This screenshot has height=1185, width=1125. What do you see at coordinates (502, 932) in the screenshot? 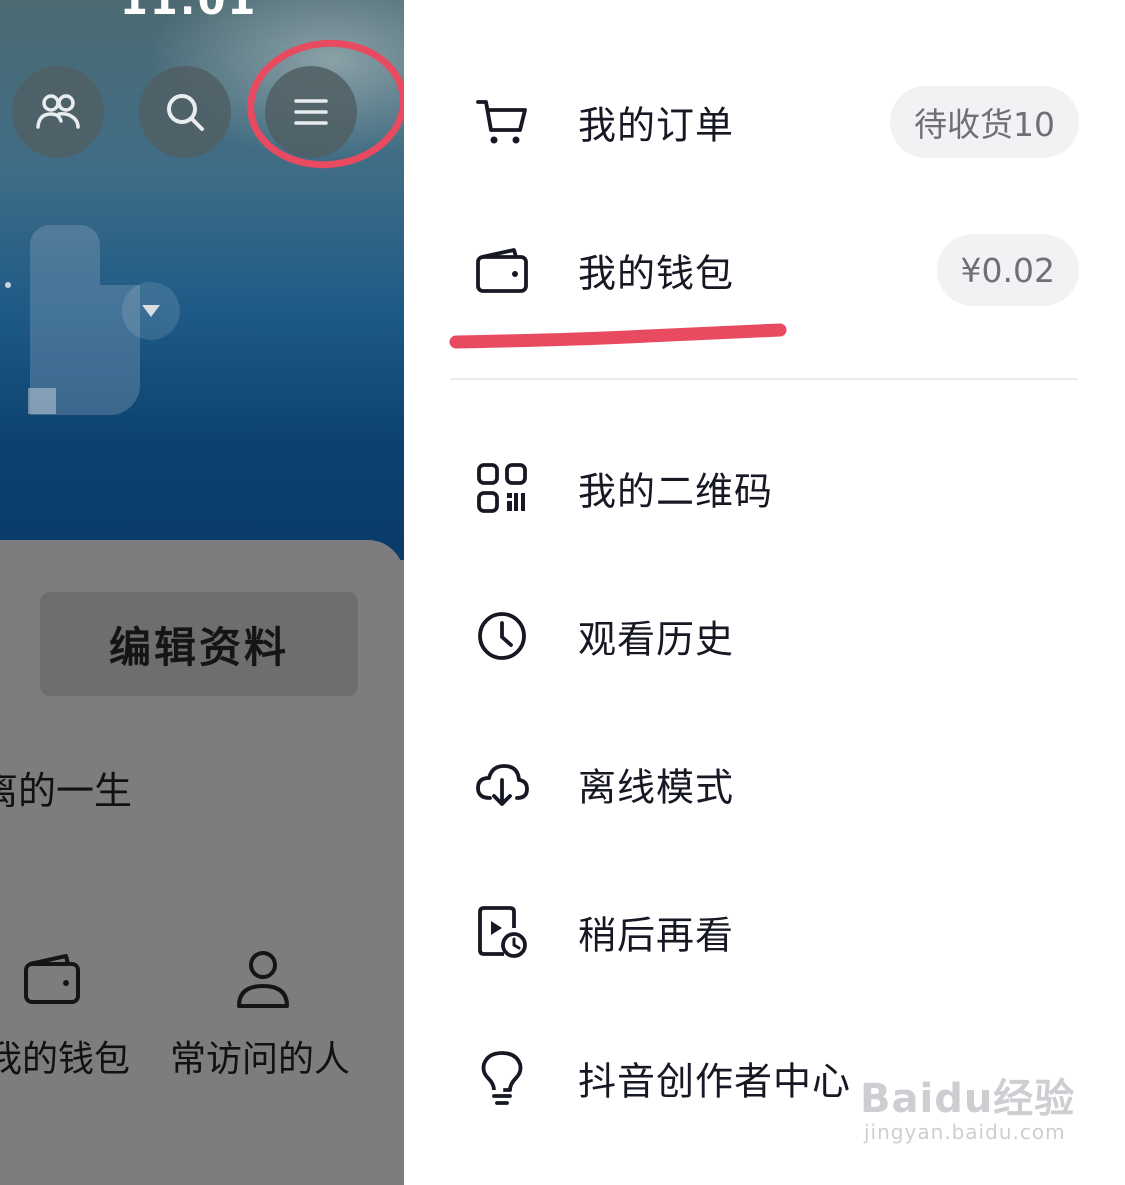
I see `watch-later-icon` at bounding box center [502, 932].